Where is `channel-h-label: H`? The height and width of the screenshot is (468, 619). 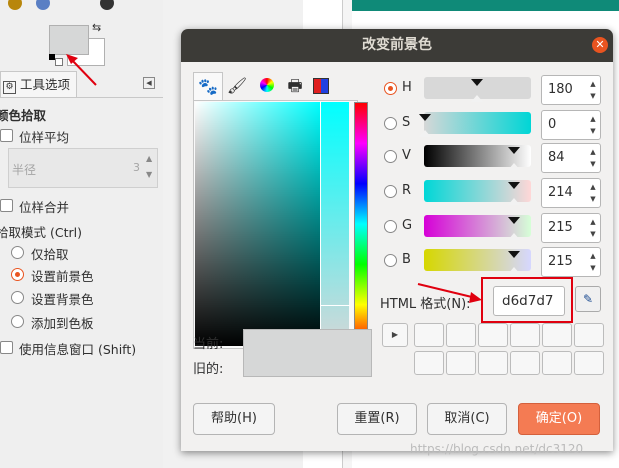
channel-h-label: H is located at coordinates (407, 87).